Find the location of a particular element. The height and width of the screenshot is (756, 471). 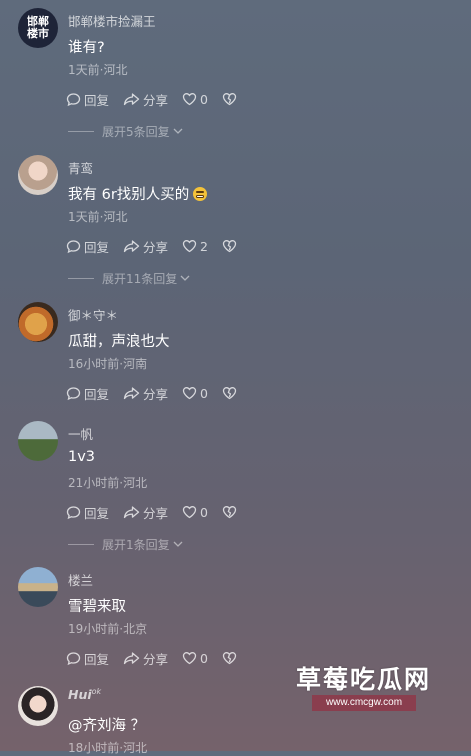

watermark-title: 草莓吃瓜网 is located at coordinates (364, 679).